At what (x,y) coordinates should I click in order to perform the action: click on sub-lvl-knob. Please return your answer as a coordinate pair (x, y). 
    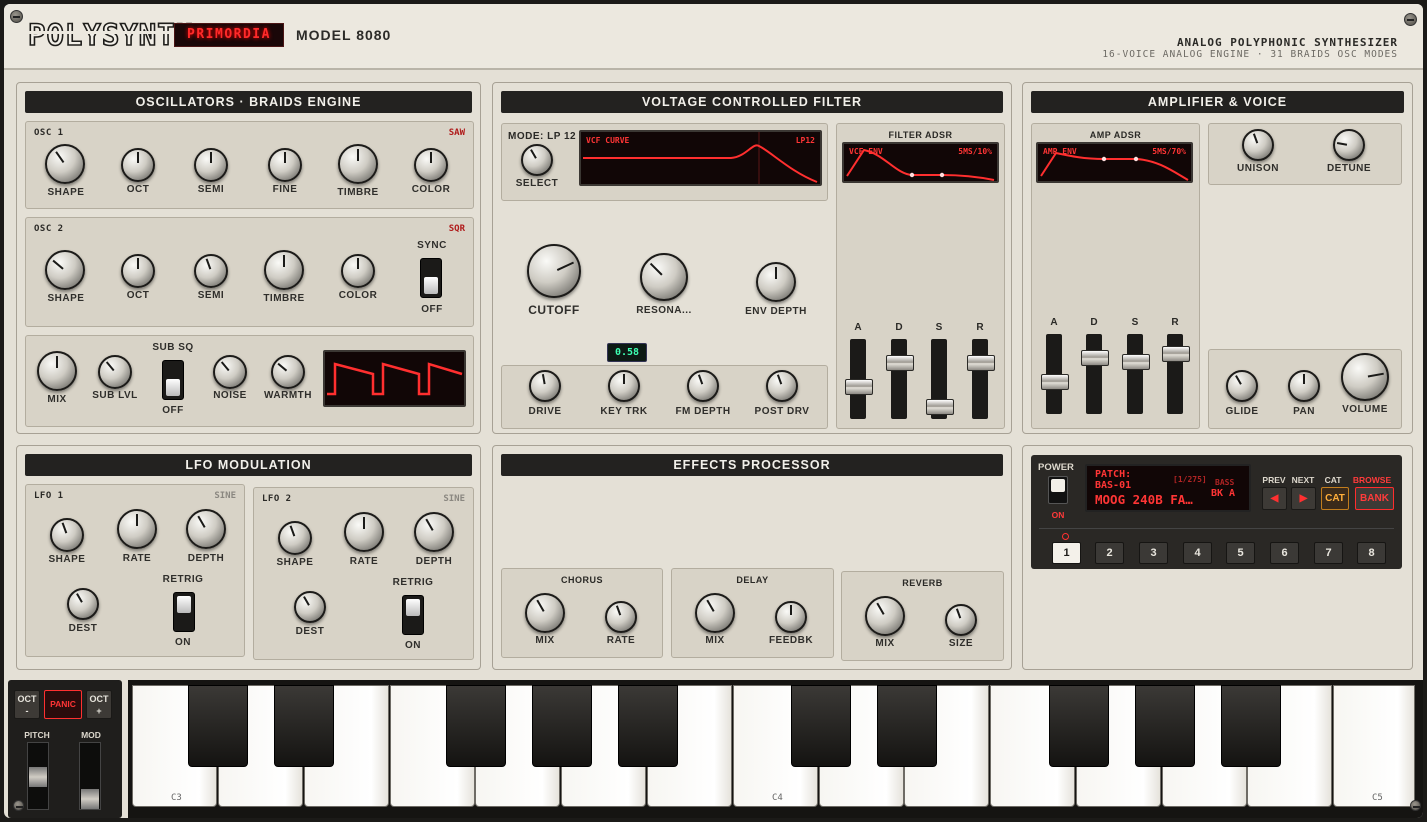
    Looking at the image, I should click on (115, 372).